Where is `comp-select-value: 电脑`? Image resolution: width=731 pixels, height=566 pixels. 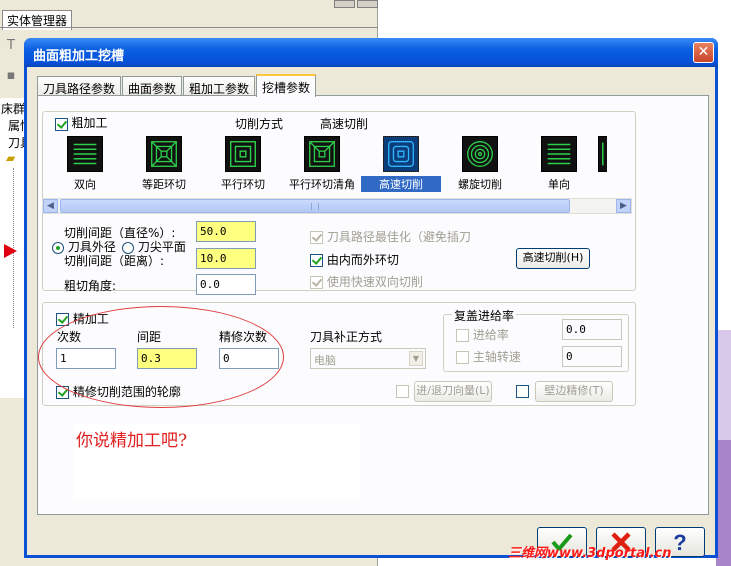 comp-select-value: 电脑 is located at coordinates (325, 360).